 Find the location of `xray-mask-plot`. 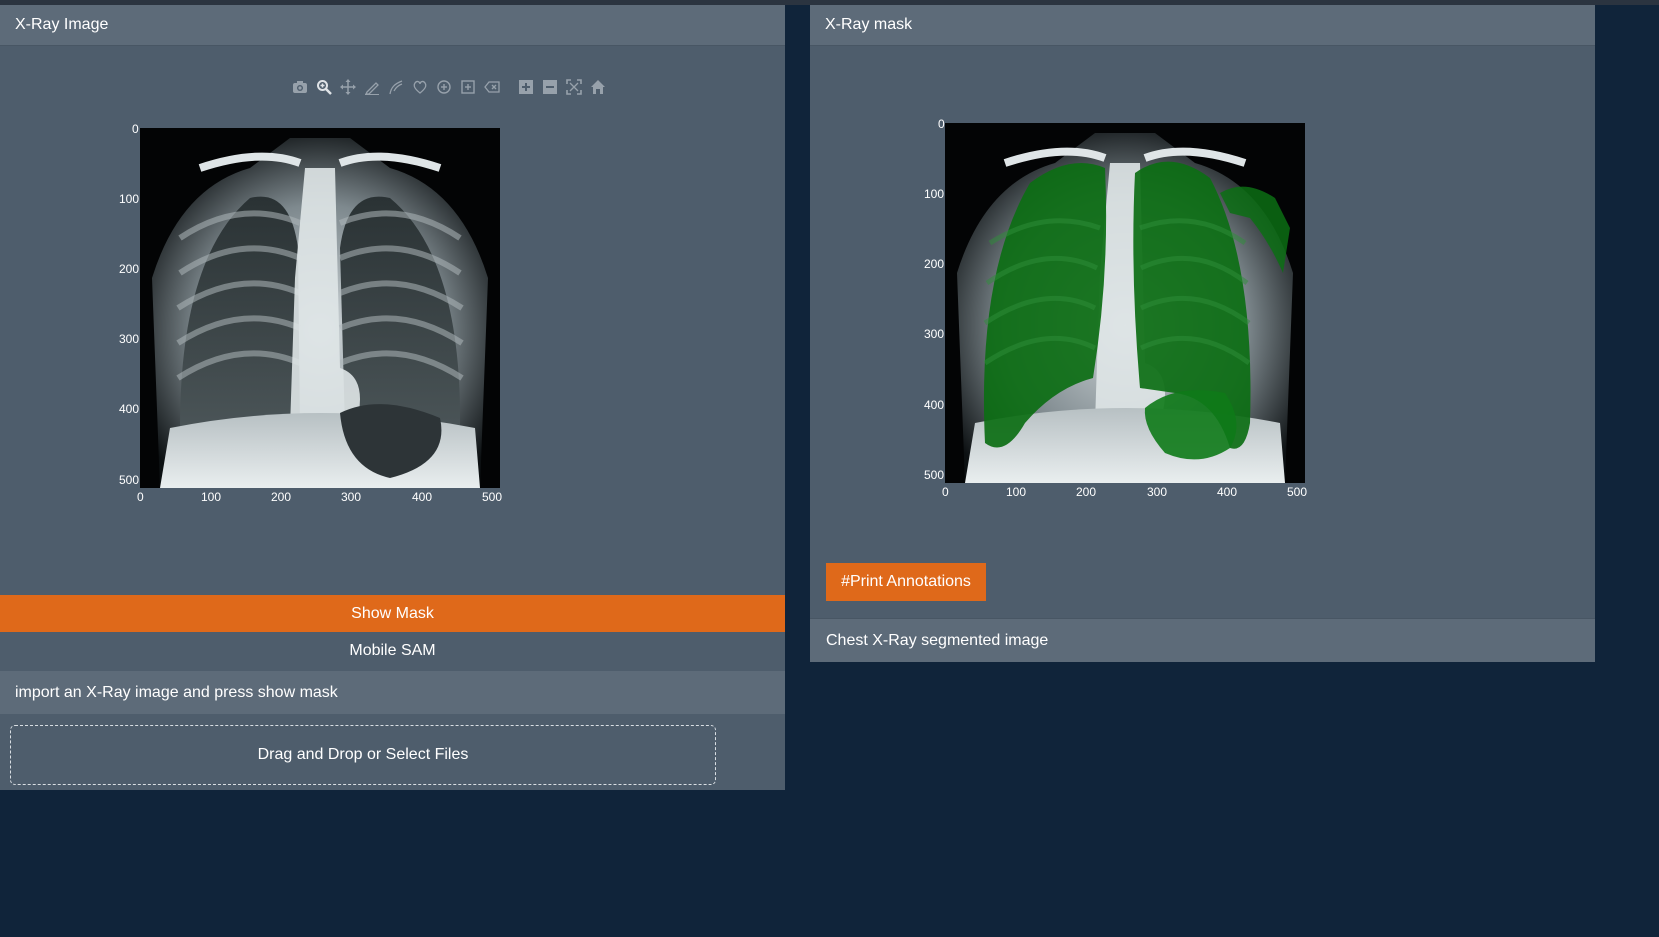

xray-mask-plot is located at coordinates (1110, 310).